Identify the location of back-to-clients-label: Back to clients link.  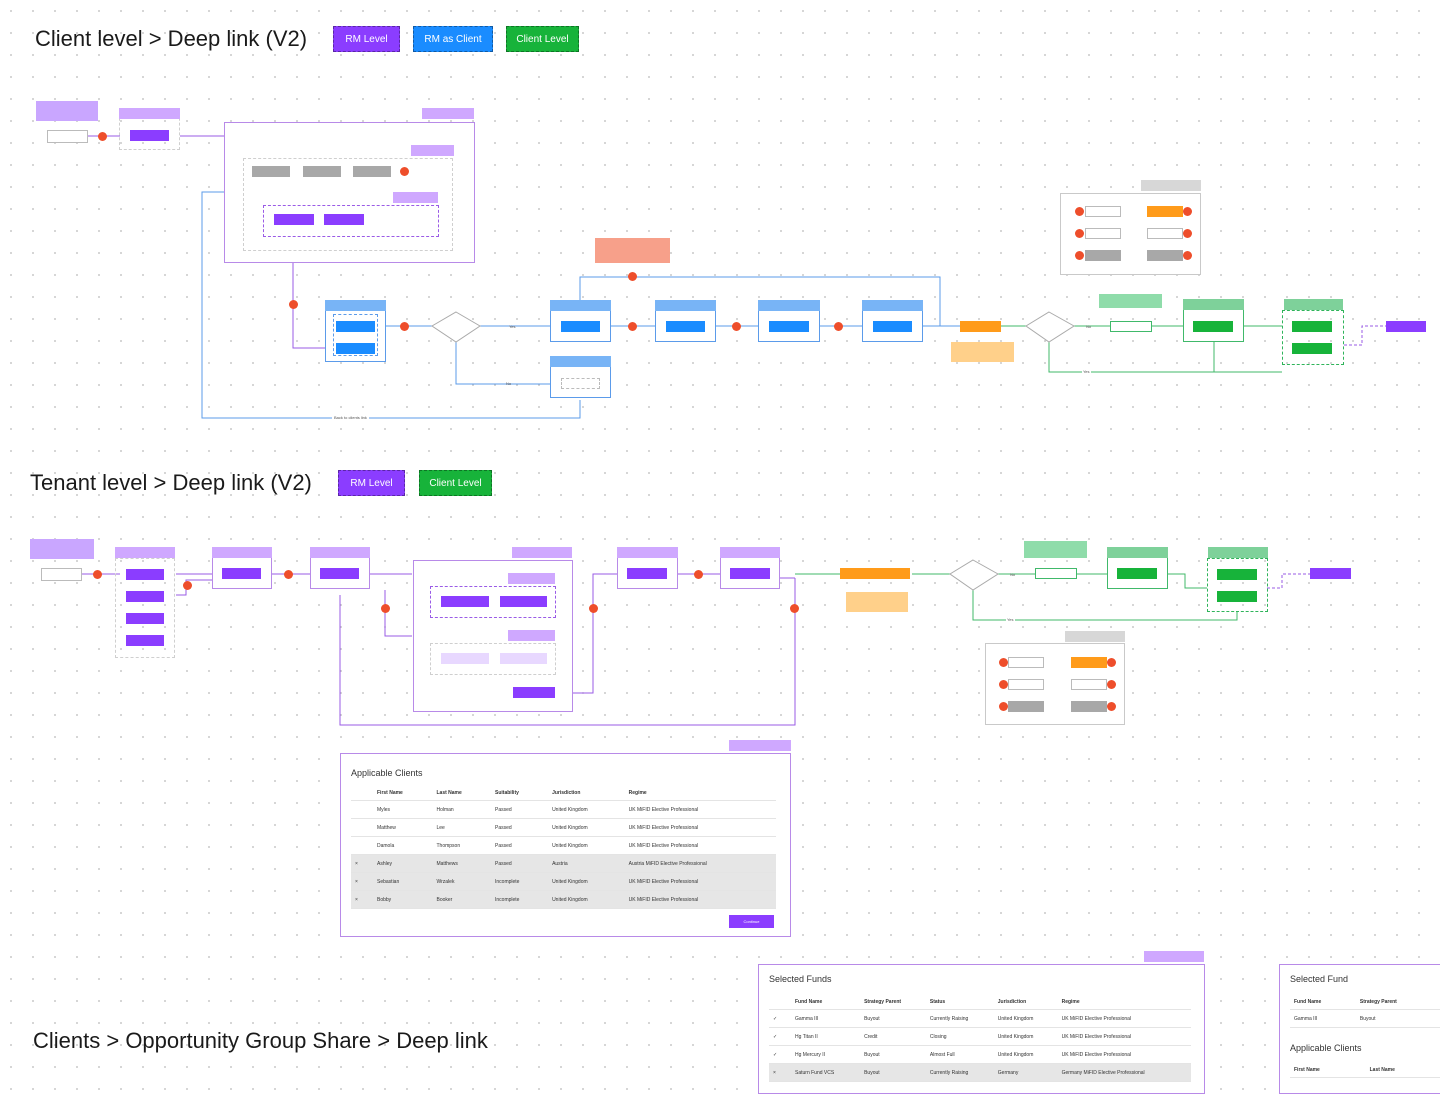
(350, 417).